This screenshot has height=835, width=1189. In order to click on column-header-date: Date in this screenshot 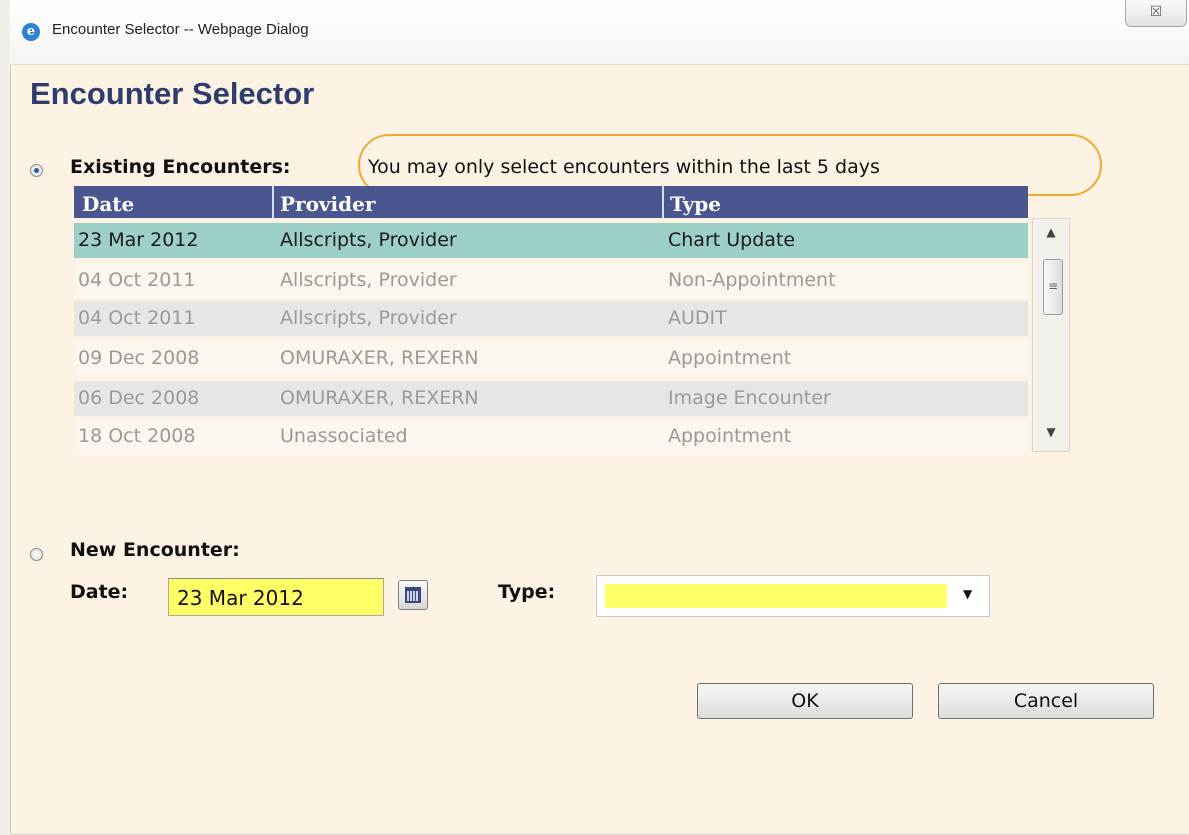, I will do `click(176, 202)`.